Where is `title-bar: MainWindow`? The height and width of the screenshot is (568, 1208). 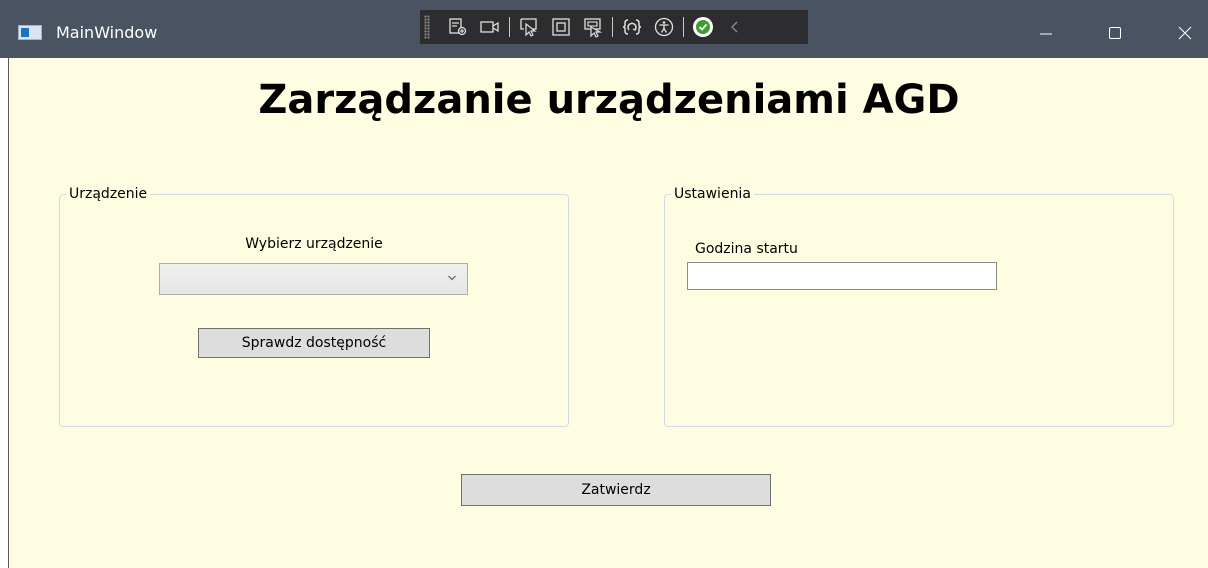 title-bar: MainWindow is located at coordinates (604, 29).